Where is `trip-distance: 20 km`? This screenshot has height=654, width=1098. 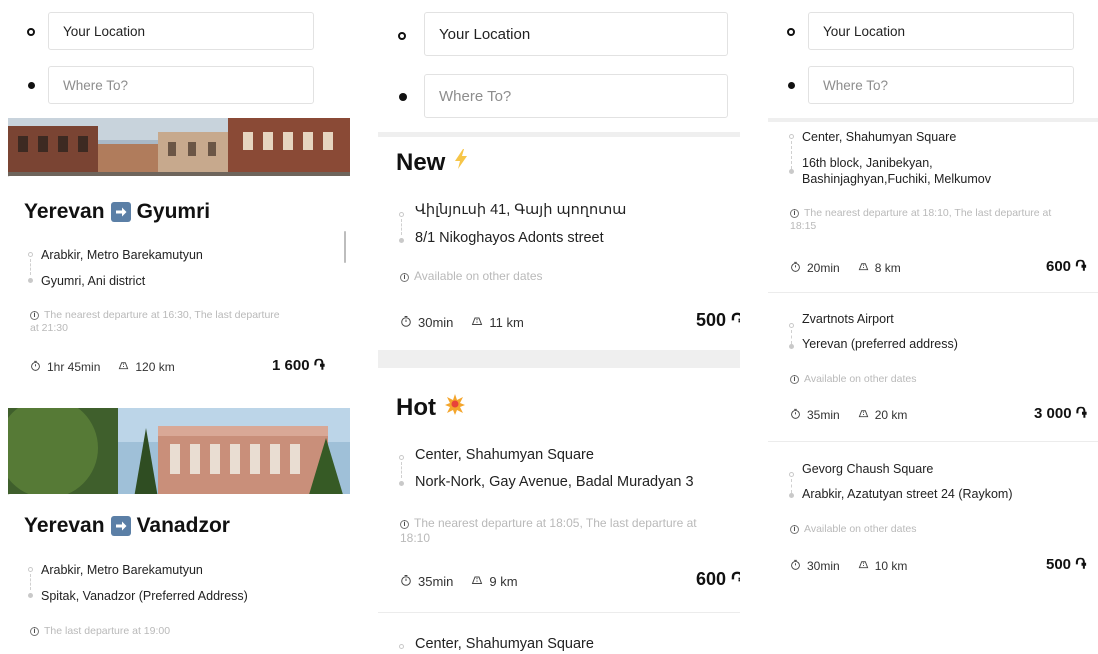
trip-distance: 20 km is located at coordinates (891, 415).